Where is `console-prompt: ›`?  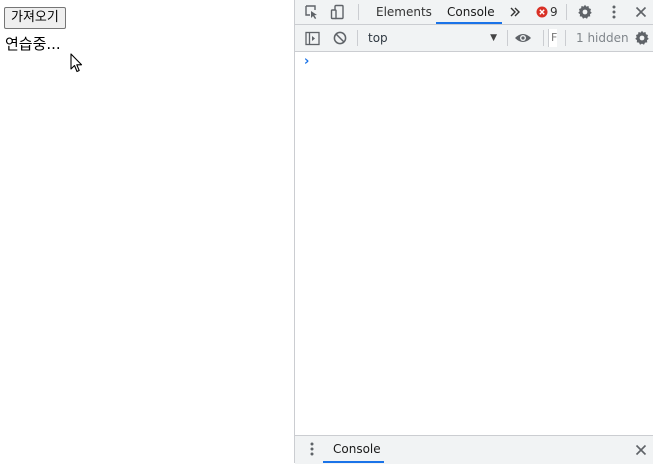
console-prompt: › is located at coordinates (306, 61).